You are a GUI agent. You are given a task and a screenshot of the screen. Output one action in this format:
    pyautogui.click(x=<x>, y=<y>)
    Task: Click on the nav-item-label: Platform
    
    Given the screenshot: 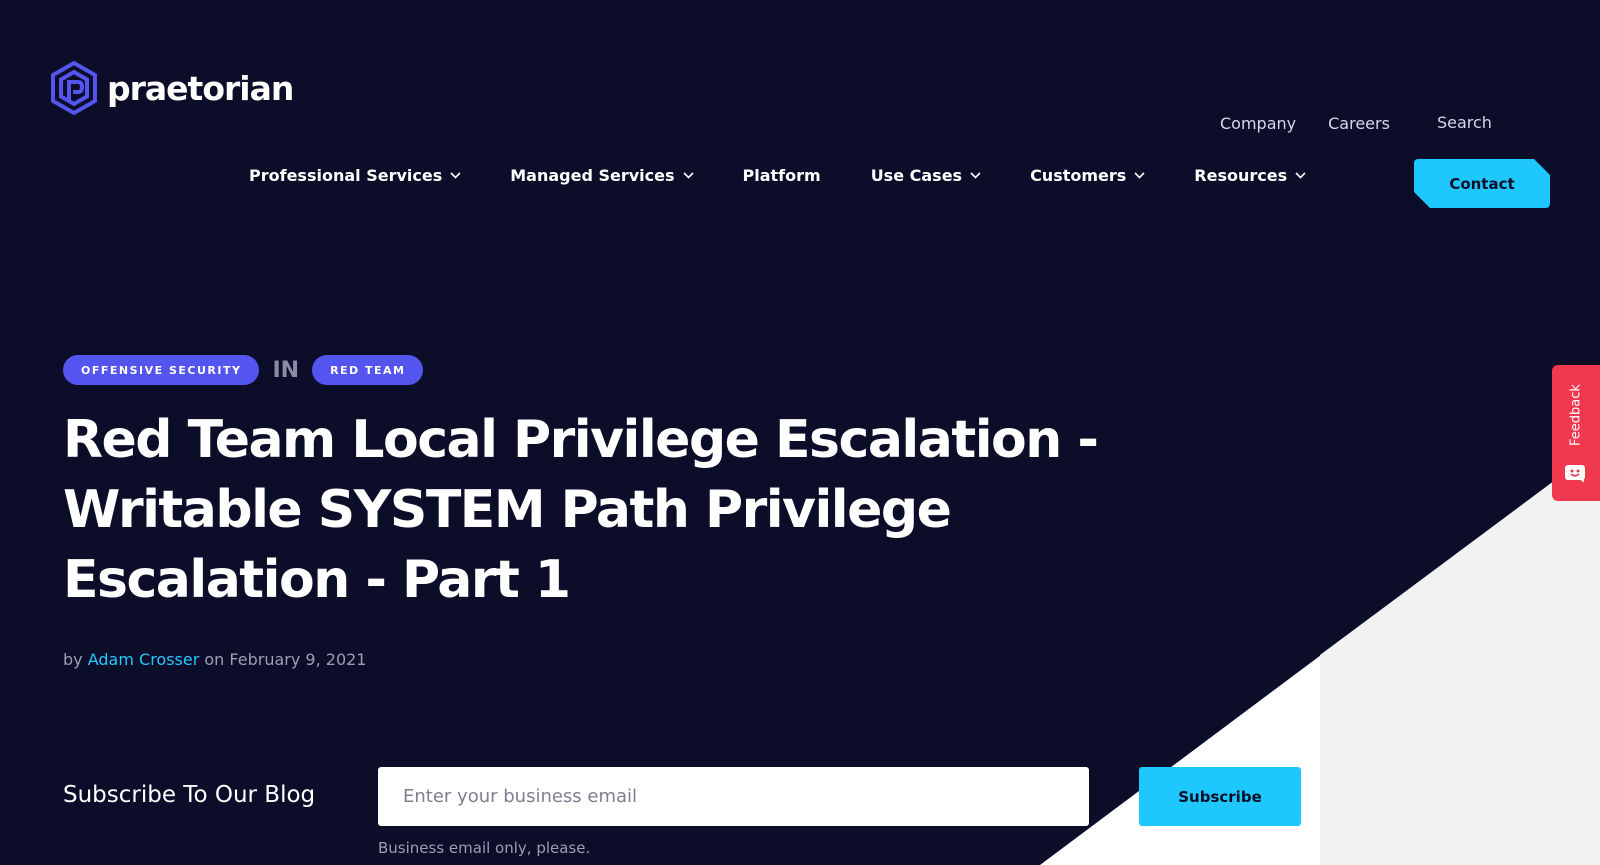 What is the action you would take?
    pyautogui.click(x=781, y=175)
    